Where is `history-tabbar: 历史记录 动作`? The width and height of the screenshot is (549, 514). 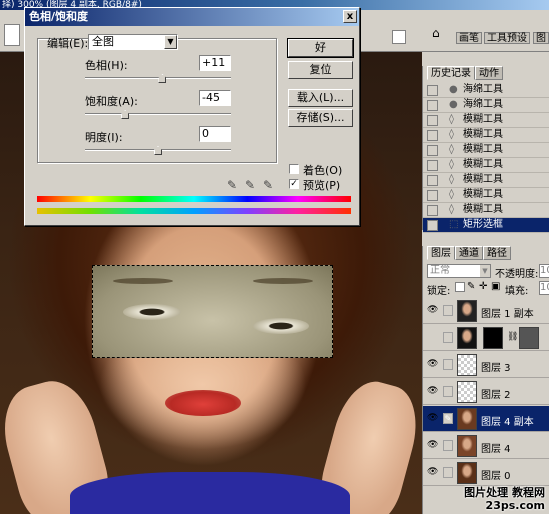 history-tabbar: 历史记录 动作 is located at coordinates (486, 73).